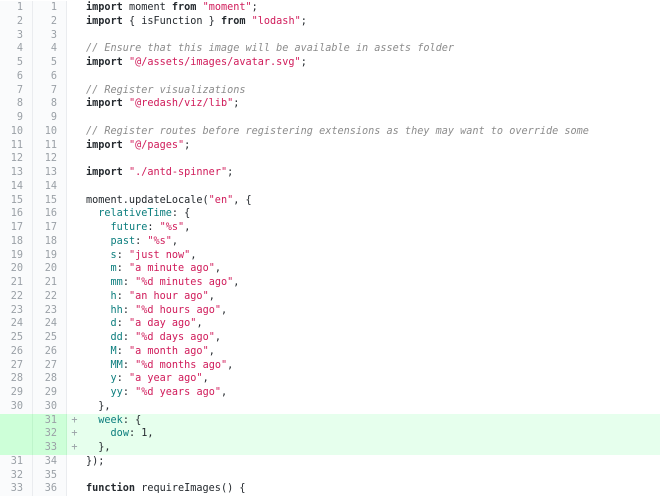 The width and height of the screenshot is (660, 501). I want to click on new-line-number: 23, so click(50, 310).